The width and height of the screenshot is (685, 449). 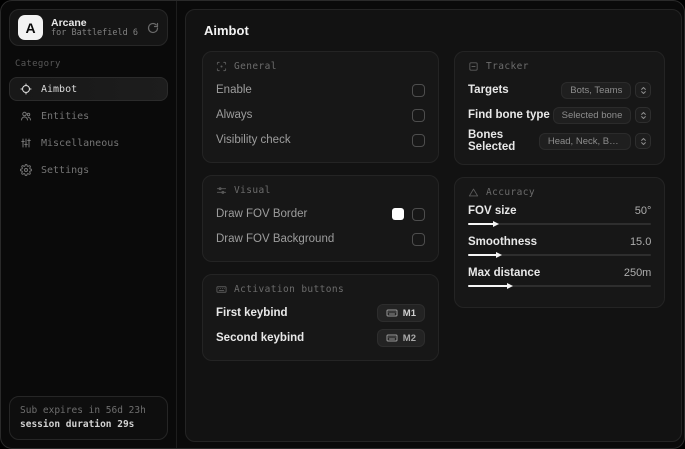 What do you see at coordinates (400, 338) in the screenshot?
I see `second-keybind-button: M2` at bounding box center [400, 338].